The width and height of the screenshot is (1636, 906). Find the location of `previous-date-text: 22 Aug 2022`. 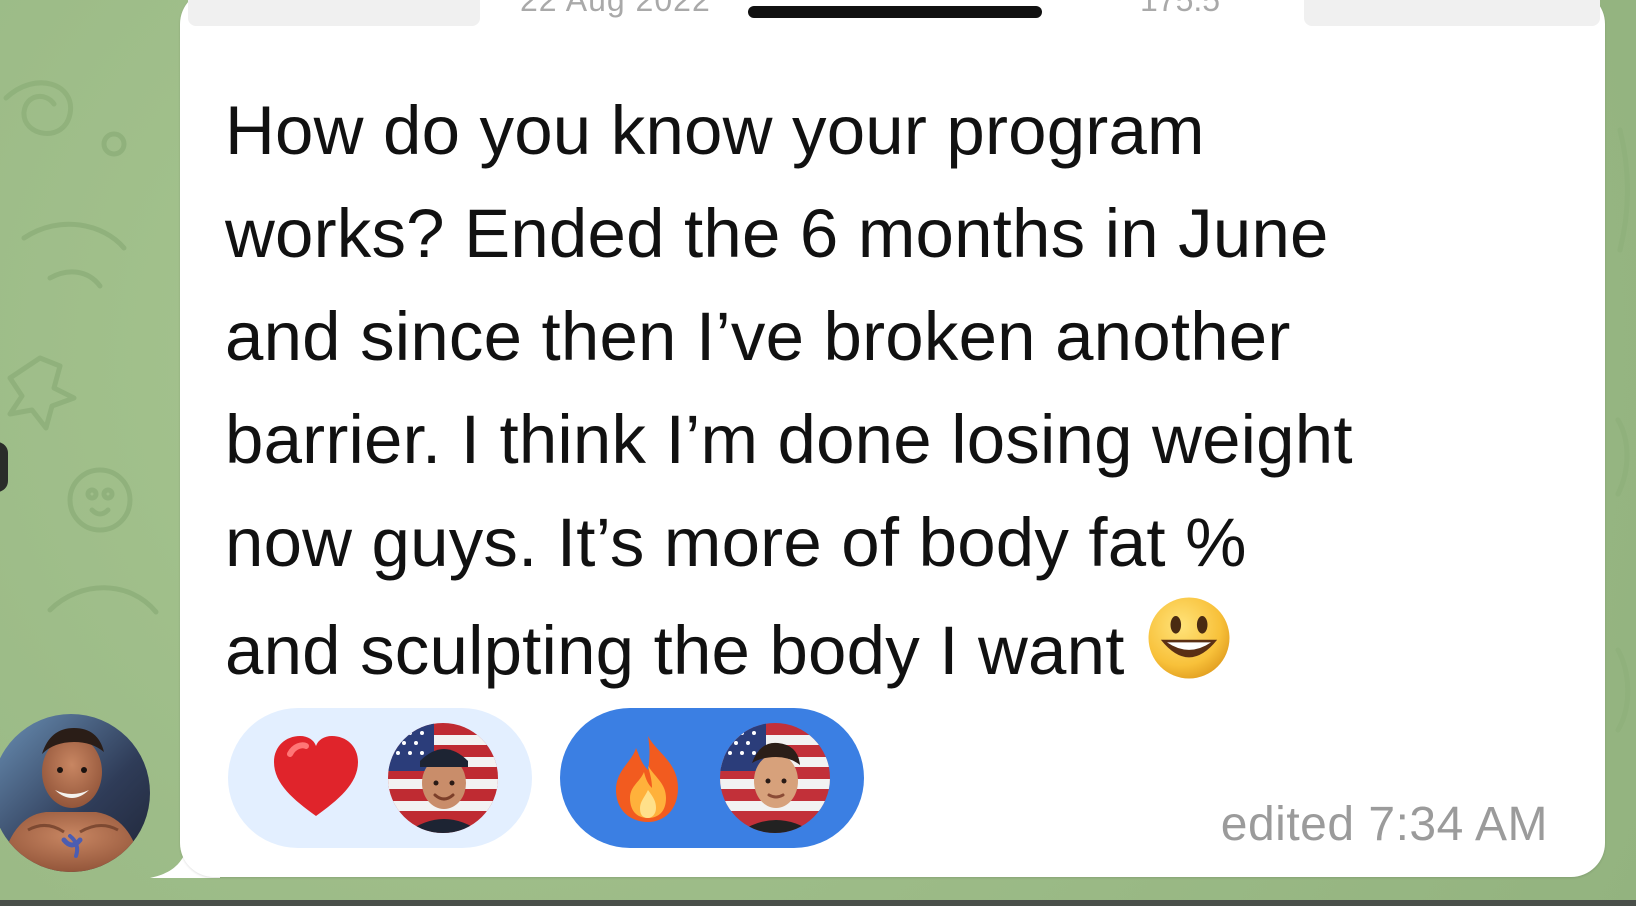

previous-date-text: 22 Aug 2022 is located at coordinates (615, 9).